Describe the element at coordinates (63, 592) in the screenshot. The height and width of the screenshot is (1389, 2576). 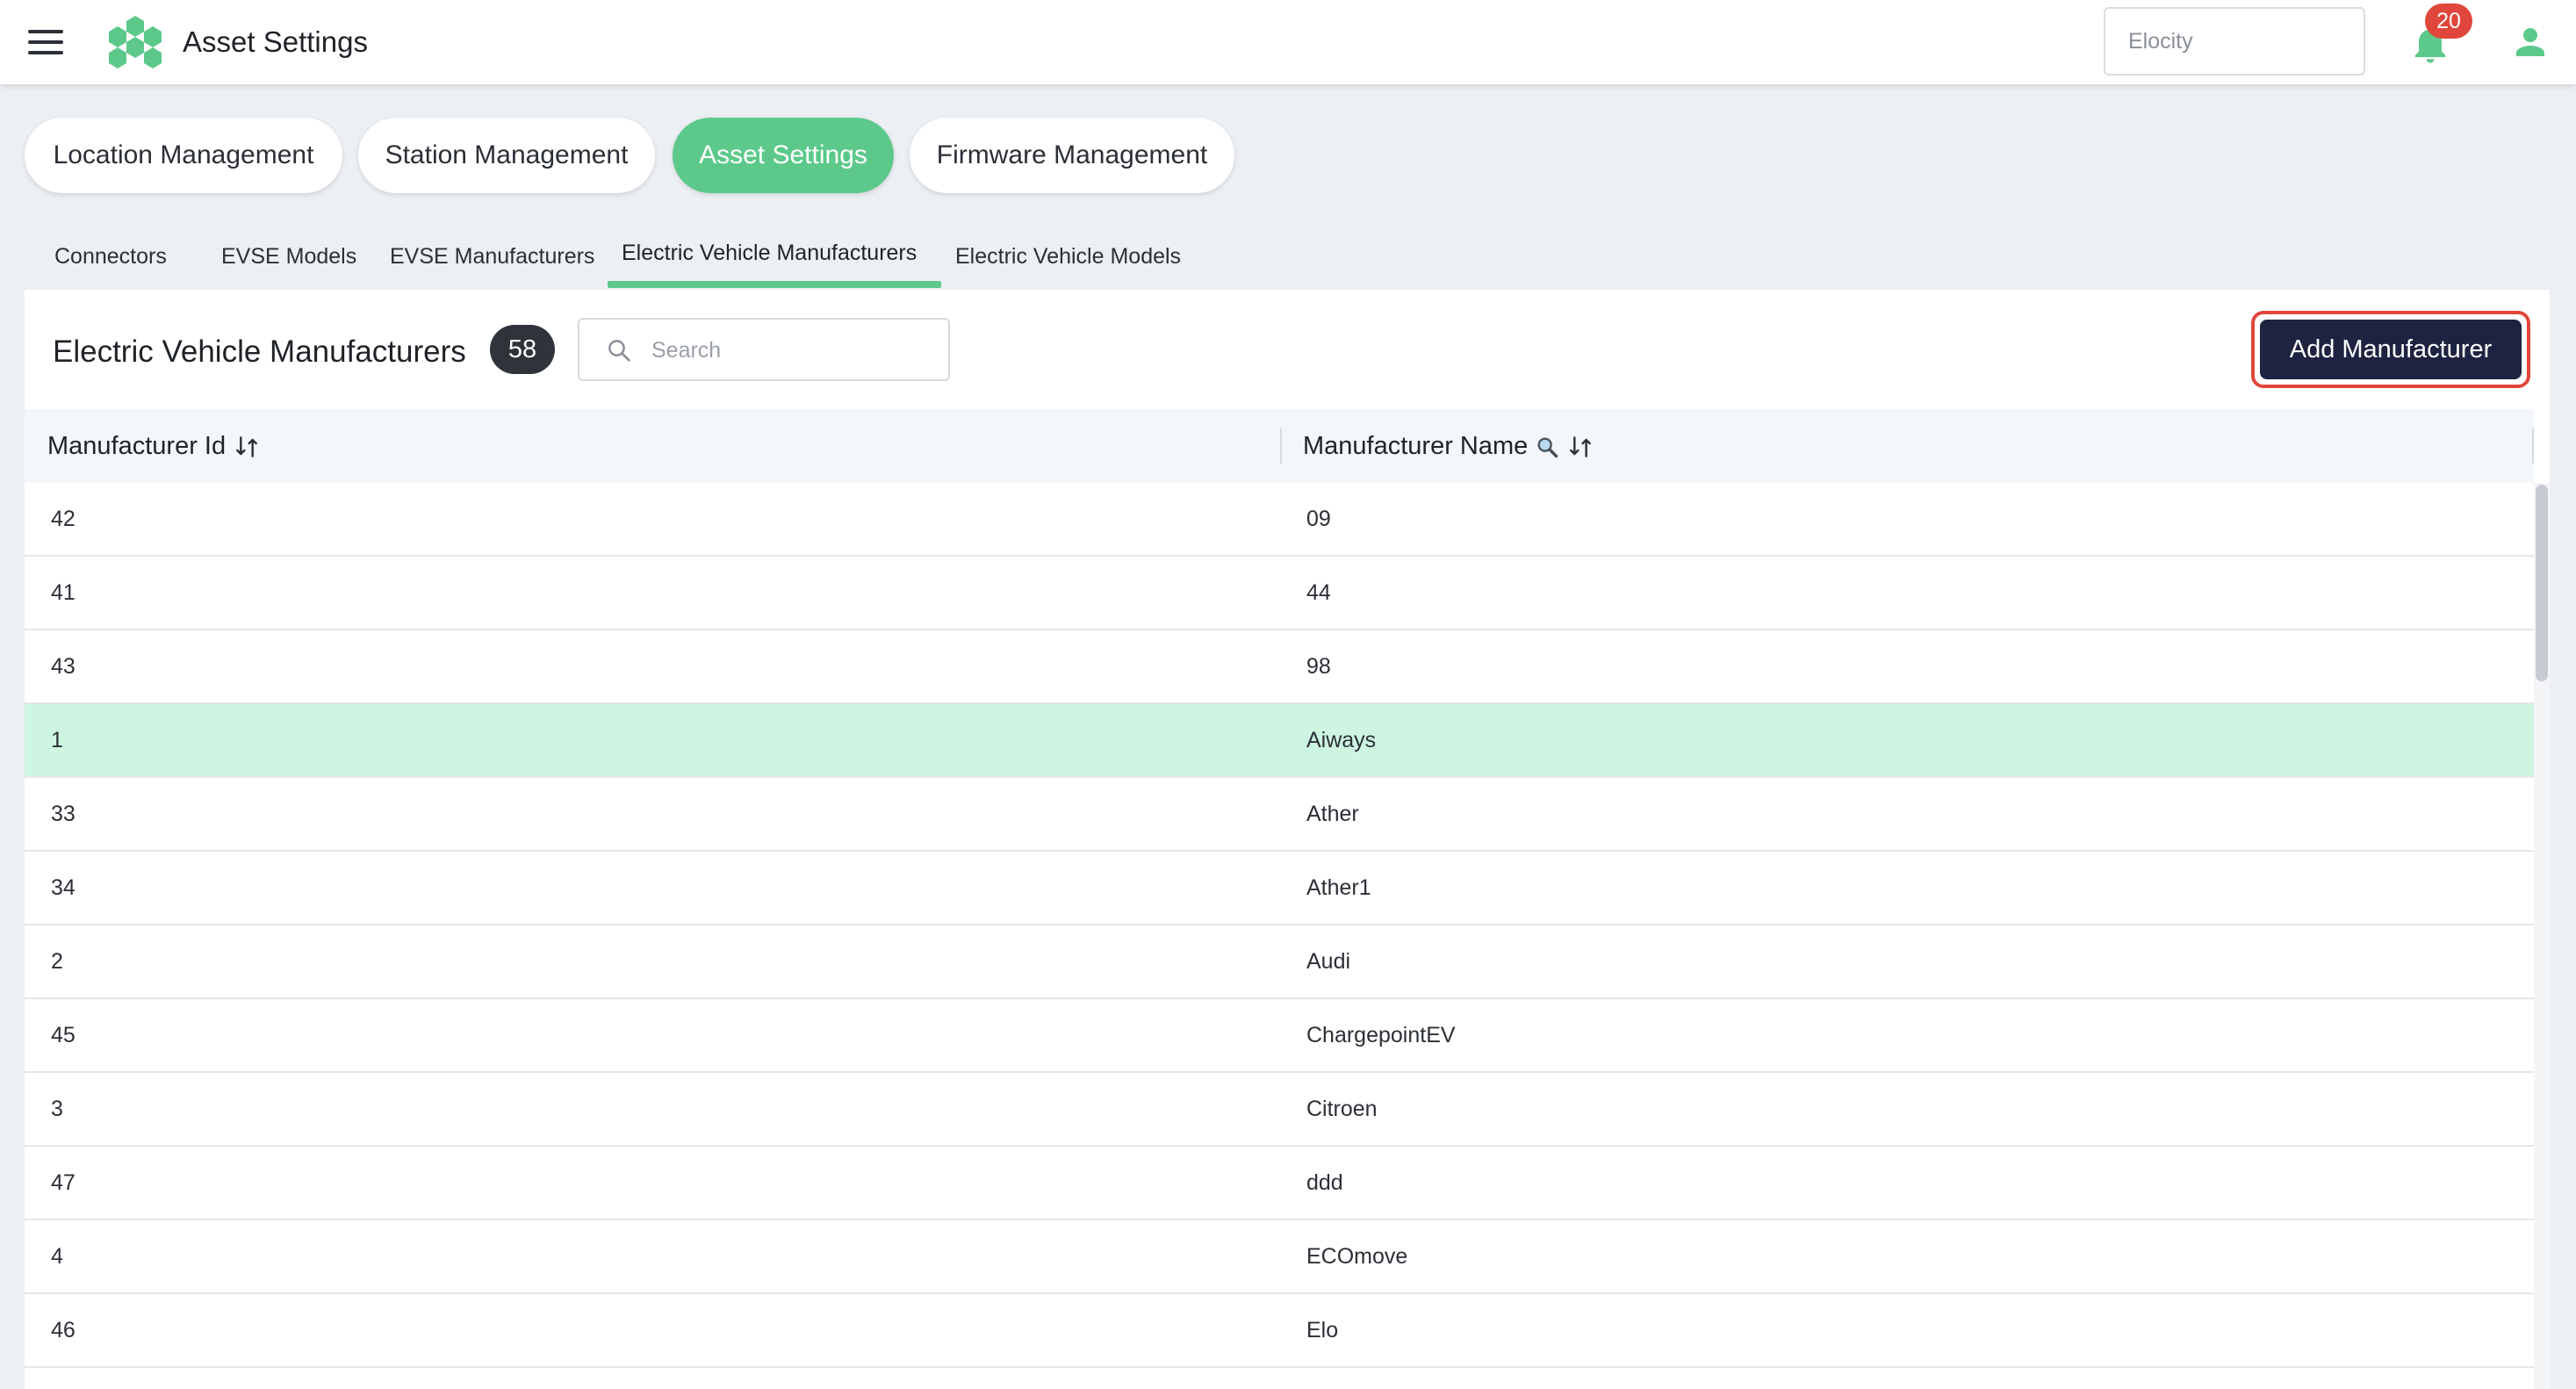
I see `cell-manufacturer-id: 41` at that location.